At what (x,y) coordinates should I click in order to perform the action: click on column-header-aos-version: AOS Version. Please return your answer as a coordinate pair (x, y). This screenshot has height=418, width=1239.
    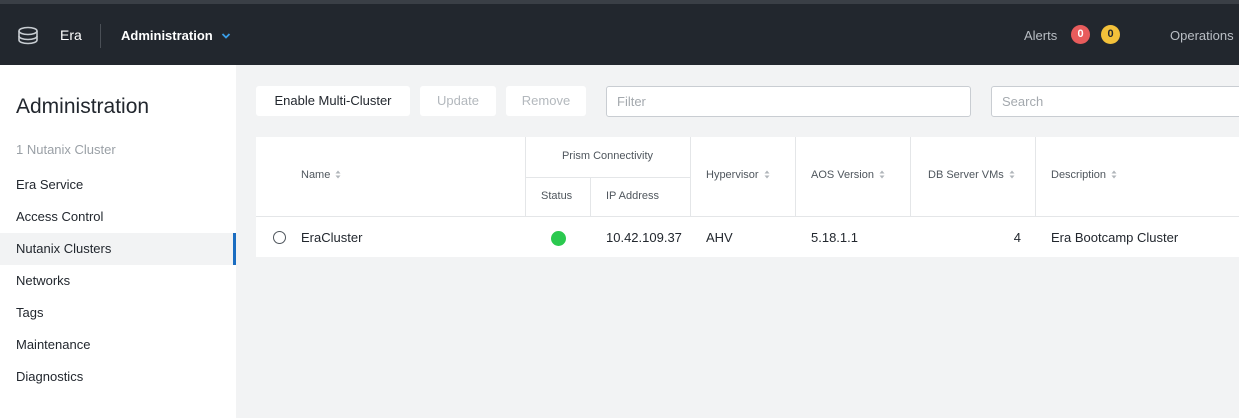
    Looking at the image, I should click on (848, 175).